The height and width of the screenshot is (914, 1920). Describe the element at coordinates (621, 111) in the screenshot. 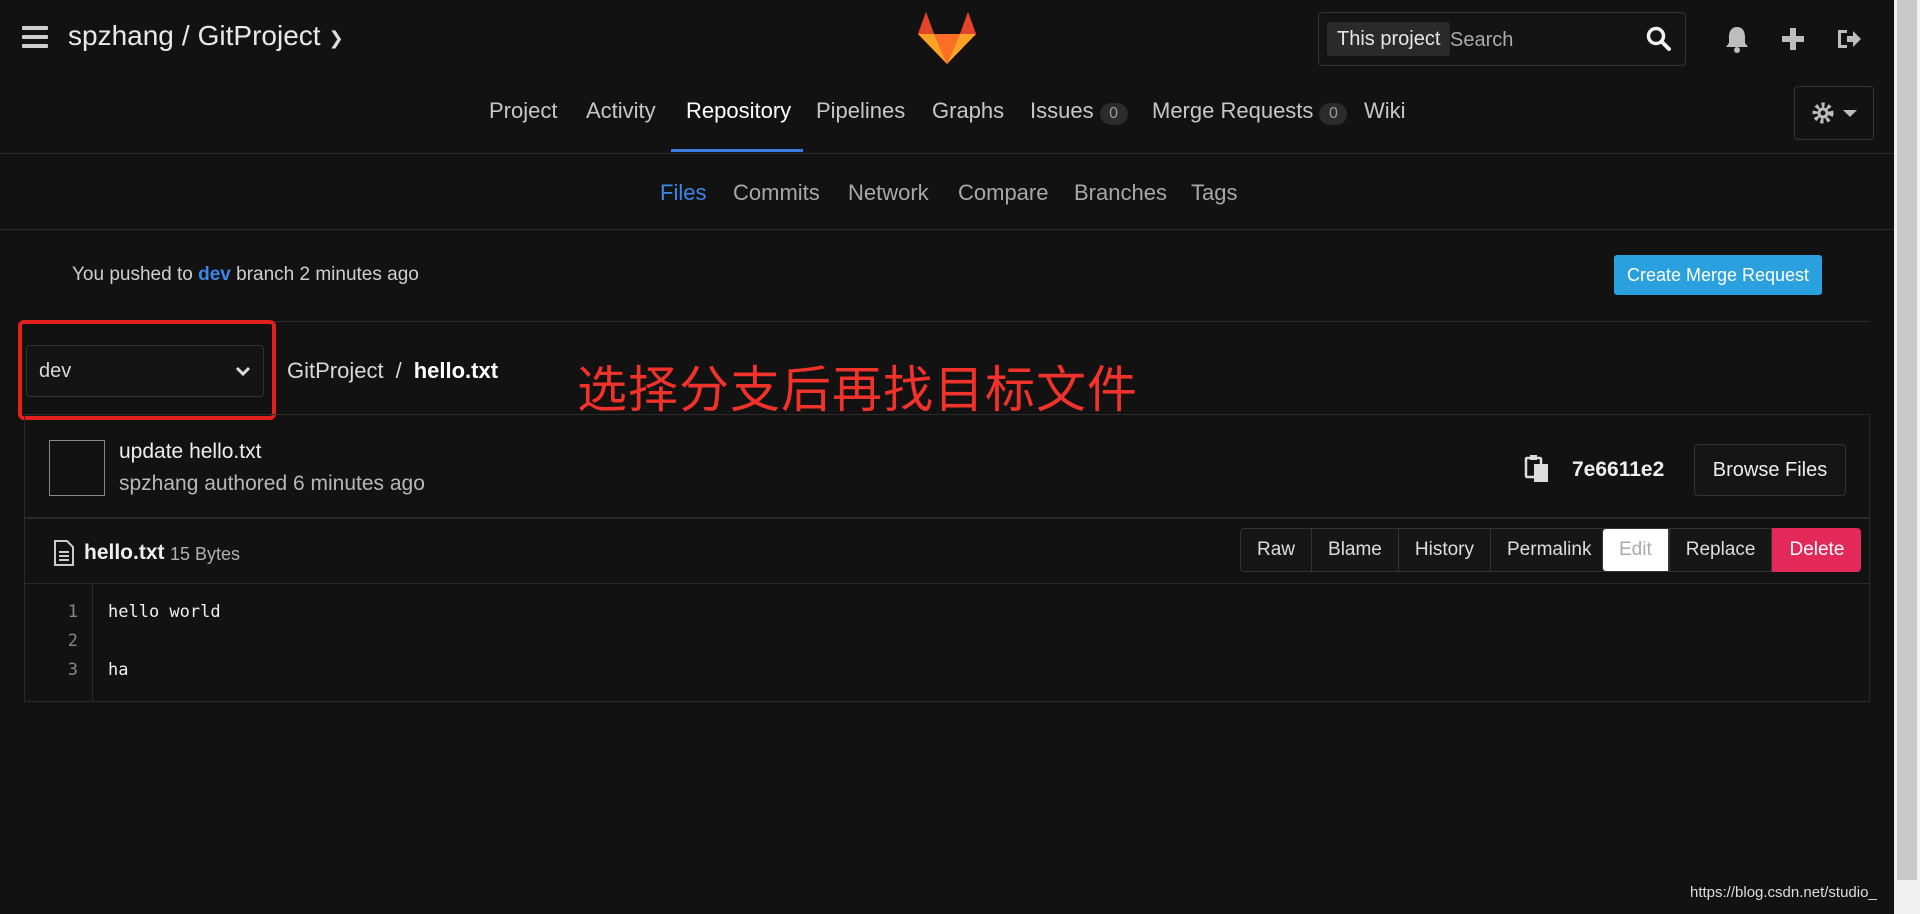

I see `nav-activity: Activity` at that location.